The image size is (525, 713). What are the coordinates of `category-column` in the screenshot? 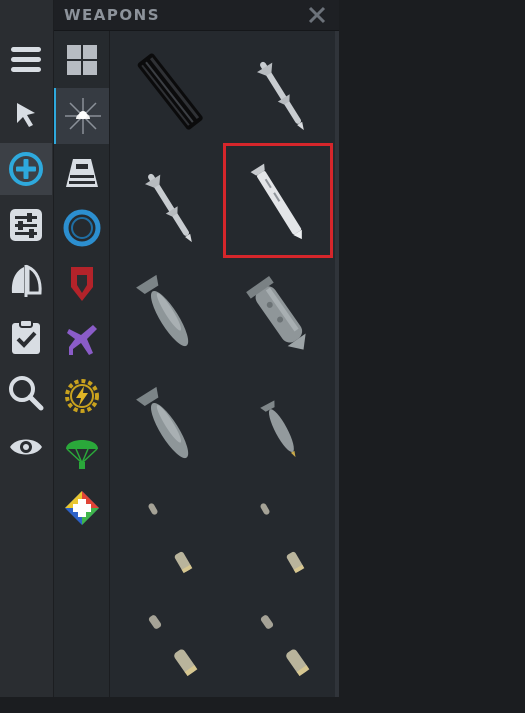 It's located at (82, 364).